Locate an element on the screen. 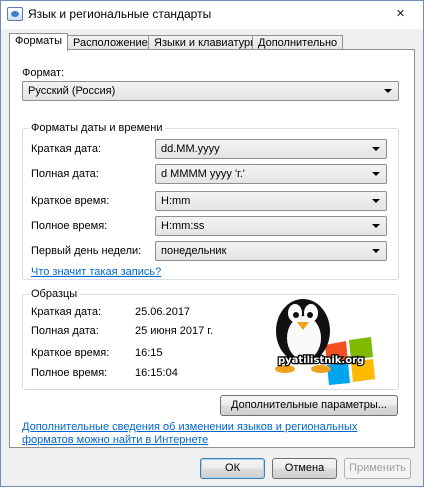  first-day-label: Первый день недели: is located at coordinates (86, 251).